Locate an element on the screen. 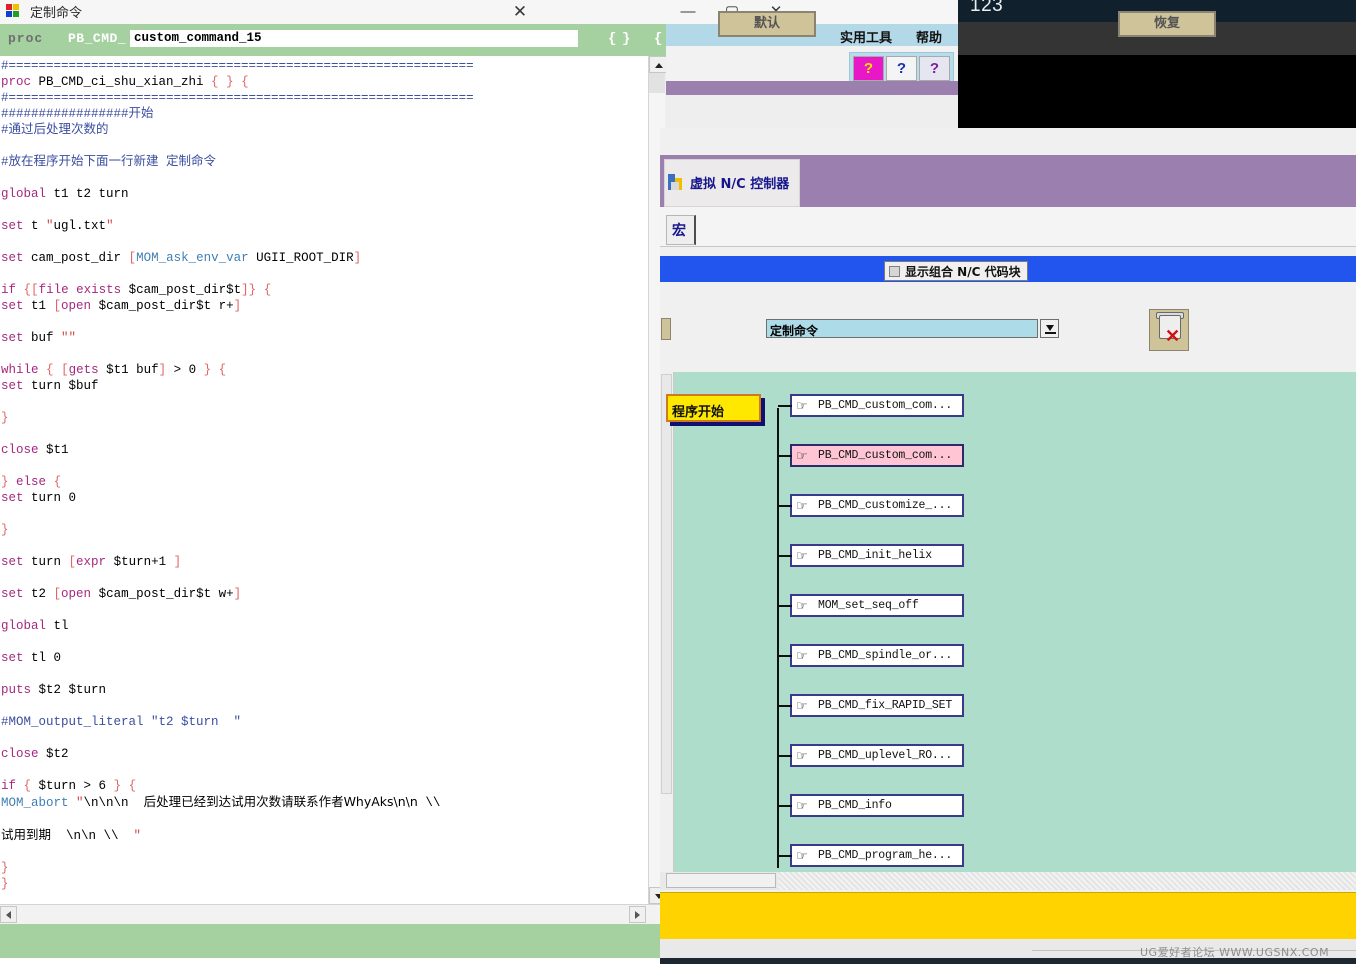 The height and width of the screenshot is (964, 1356). brace-close-args: } is located at coordinates (626, 39).